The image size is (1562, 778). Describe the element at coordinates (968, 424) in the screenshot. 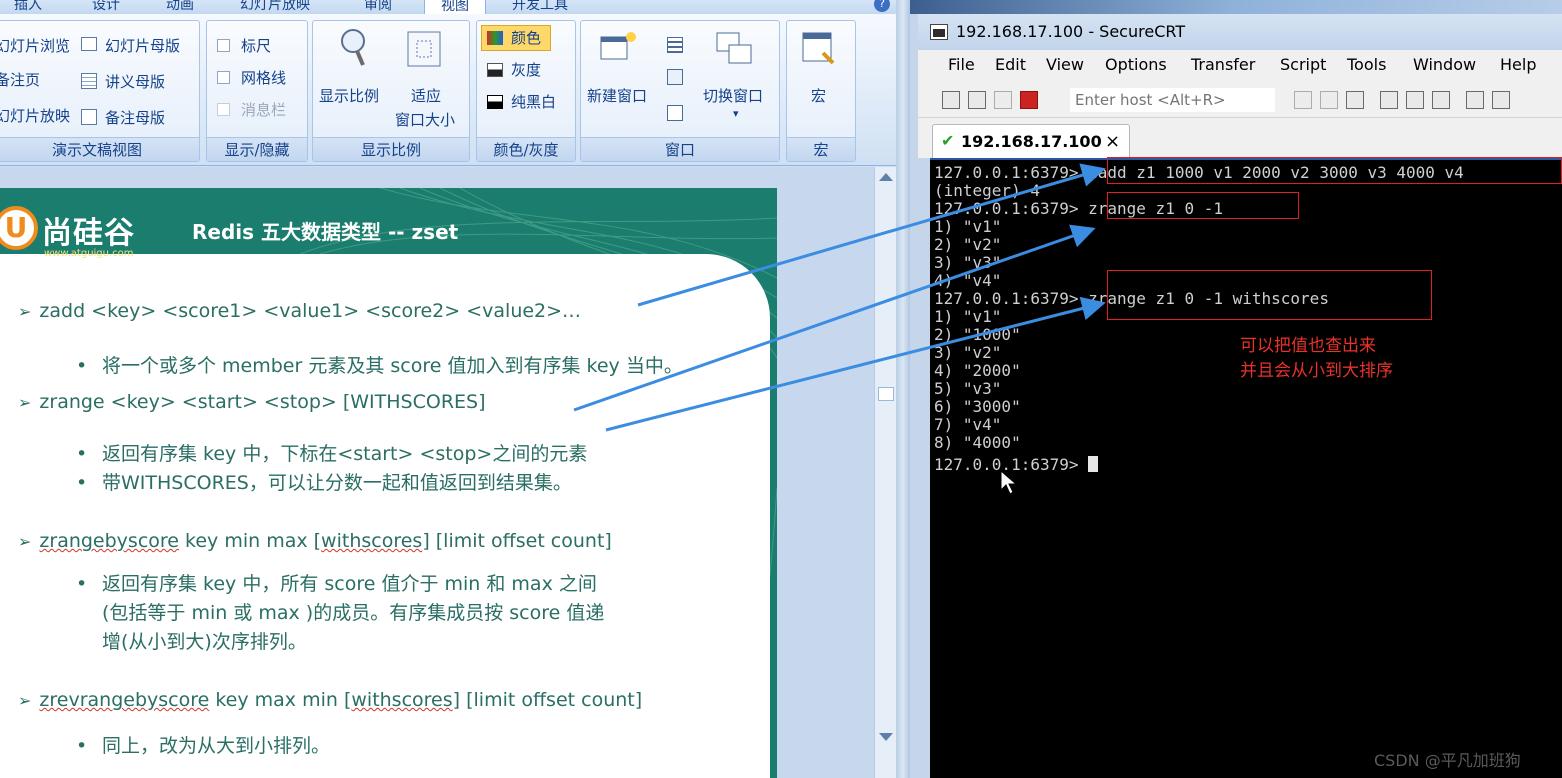

I see `terminal-line: 7) "v4"` at that location.